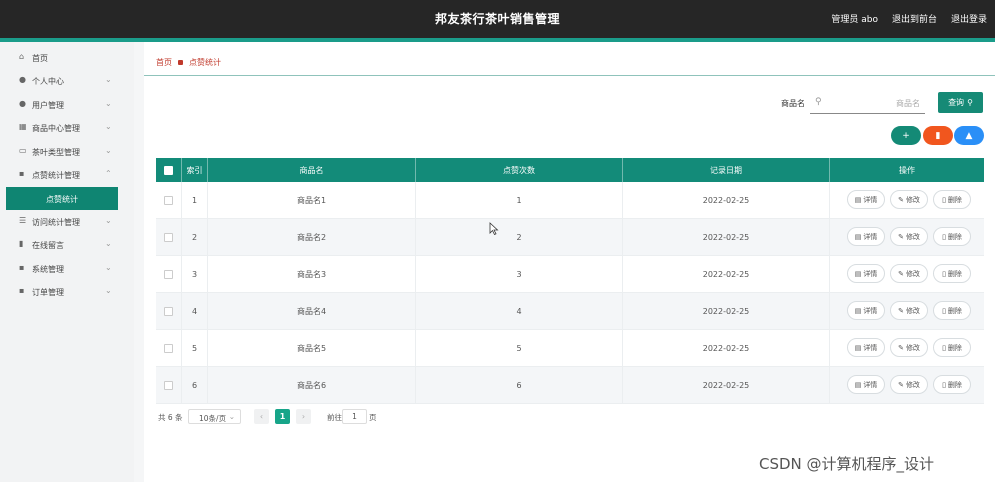  Describe the element at coordinates (195, 170) in the screenshot. I see `header-index: 索引` at that location.